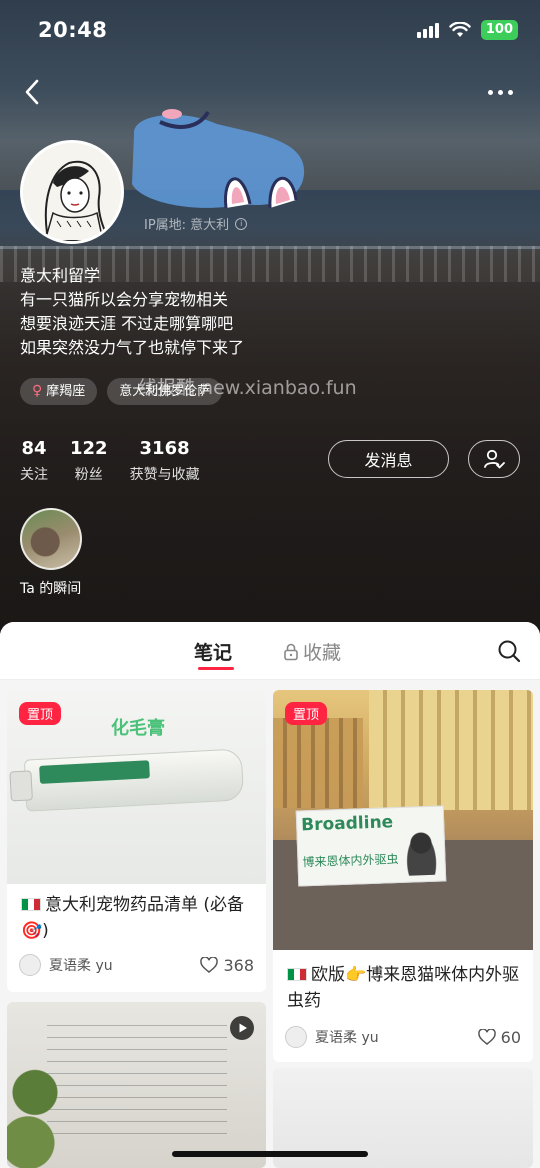  I want to click on stat-following: 84 关注, so click(34, 461).